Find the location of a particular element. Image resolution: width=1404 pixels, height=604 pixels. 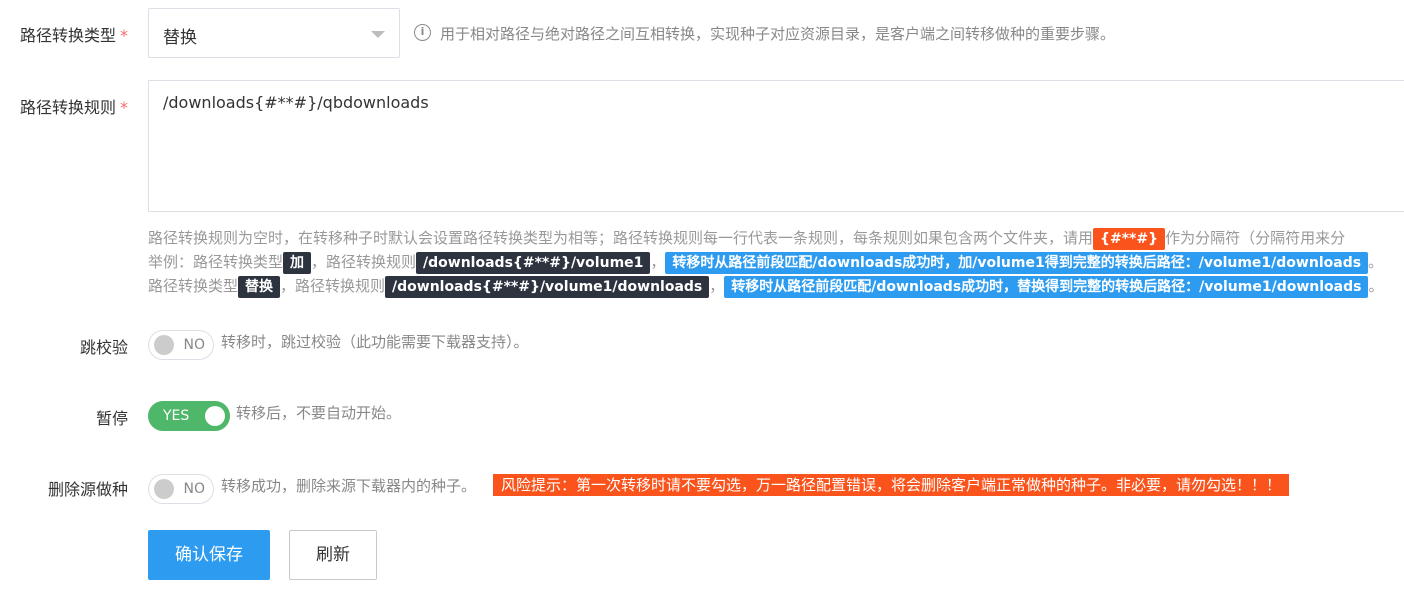

delete-source-toggle: NO is located at coordinates (181, 489).